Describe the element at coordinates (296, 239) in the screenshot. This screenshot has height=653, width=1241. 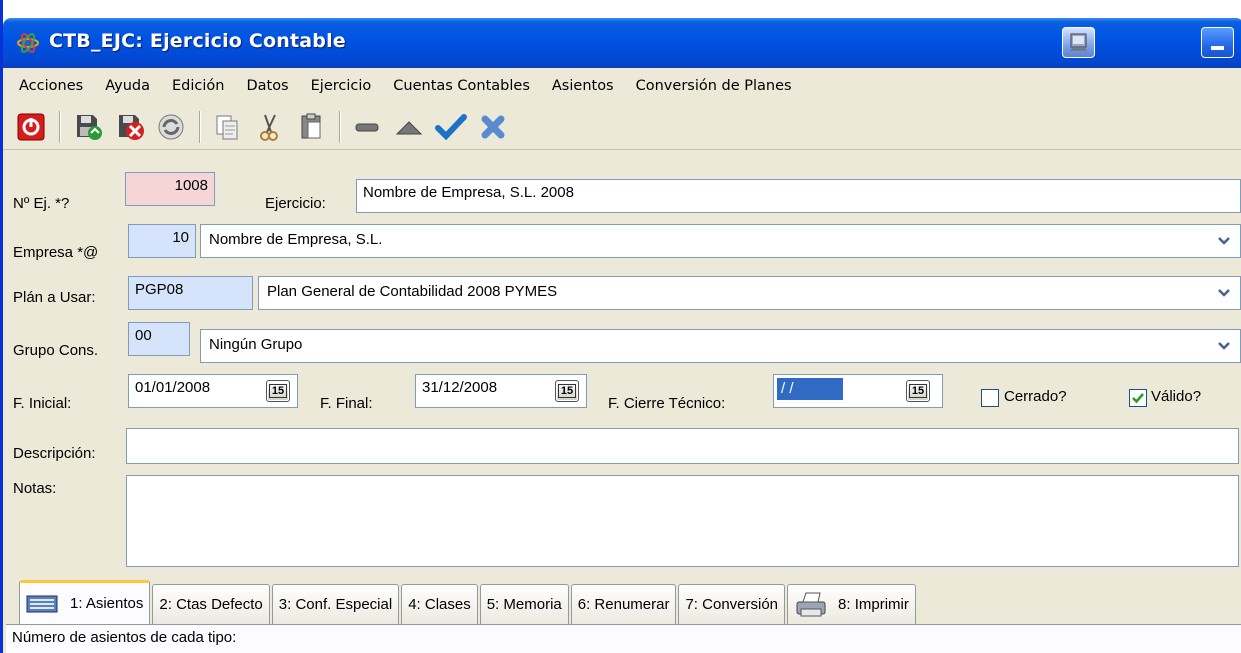
I see `empresa-name: Nombre de Empresa, S.L.` at that location.